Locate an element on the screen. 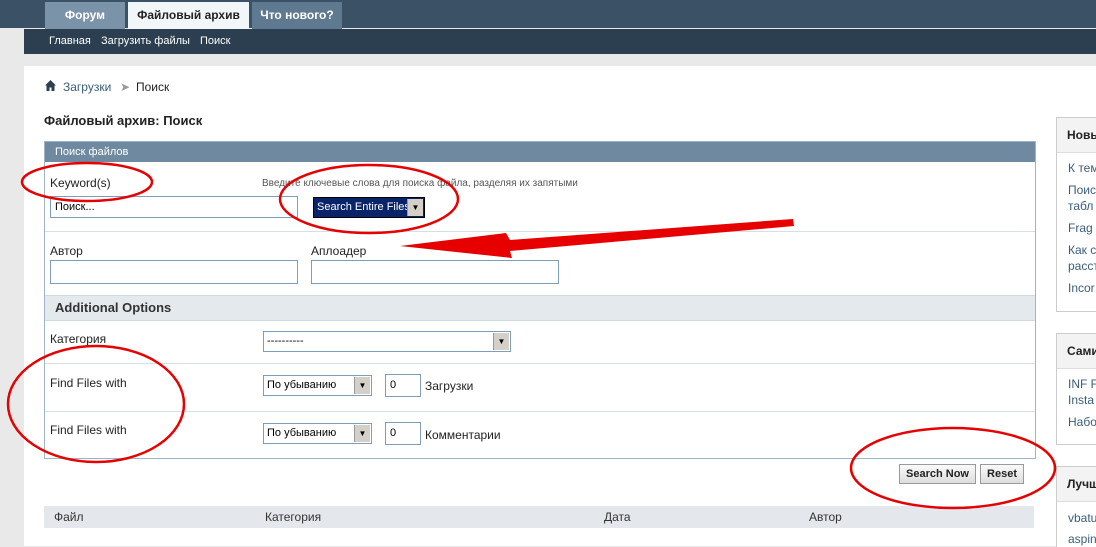 Image resolution: width=1096 pixels, height=547 pixels. uploader-label: Аплоадер is located at coordinates (339, 251).